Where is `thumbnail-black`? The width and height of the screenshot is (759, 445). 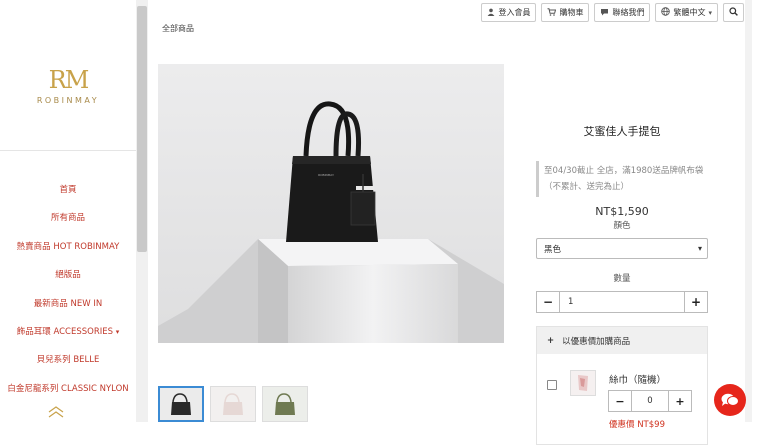
thumbnail-black is located at coordinates (181, 404).